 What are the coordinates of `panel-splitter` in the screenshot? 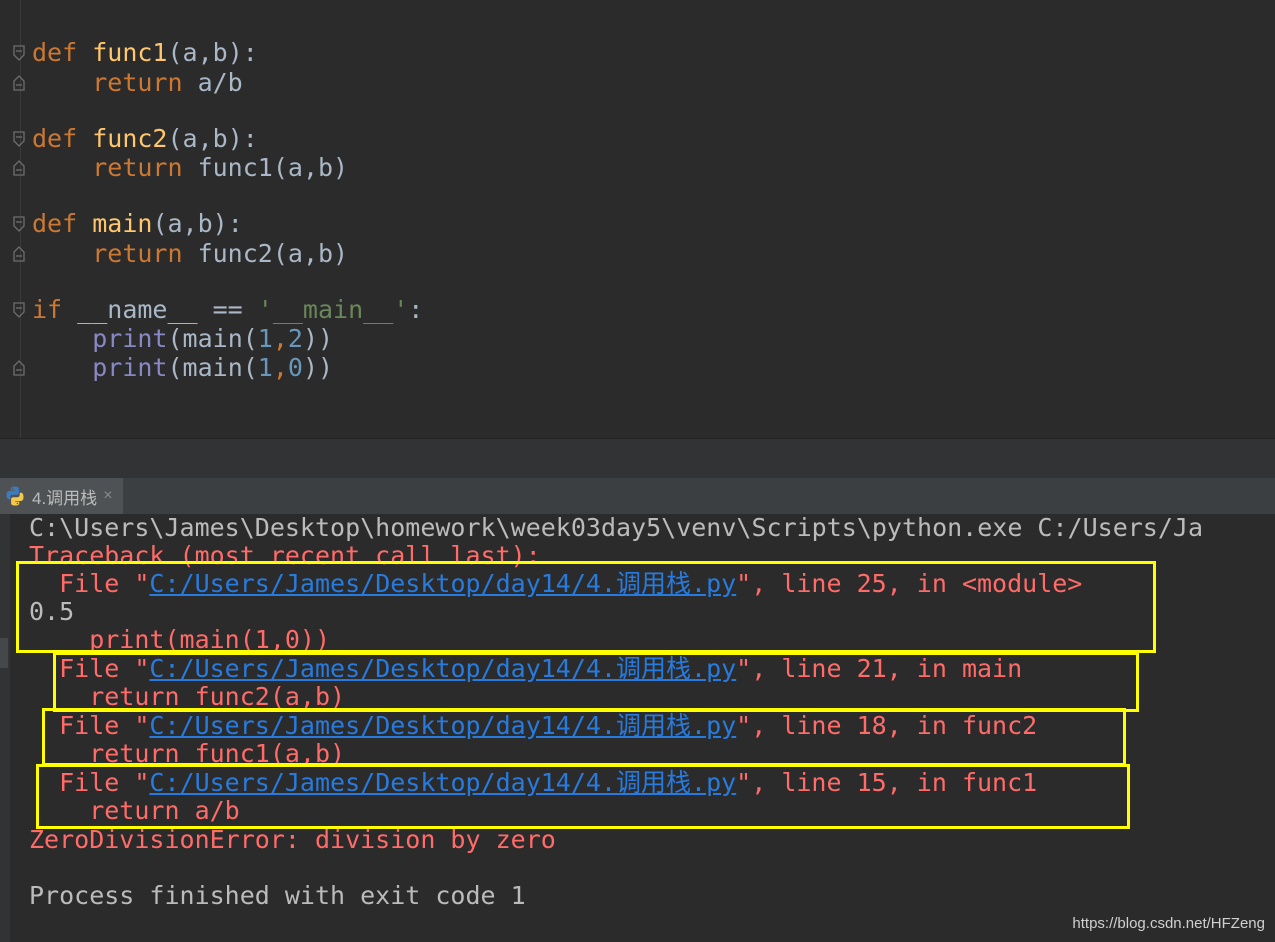 It's located at (637, 458).